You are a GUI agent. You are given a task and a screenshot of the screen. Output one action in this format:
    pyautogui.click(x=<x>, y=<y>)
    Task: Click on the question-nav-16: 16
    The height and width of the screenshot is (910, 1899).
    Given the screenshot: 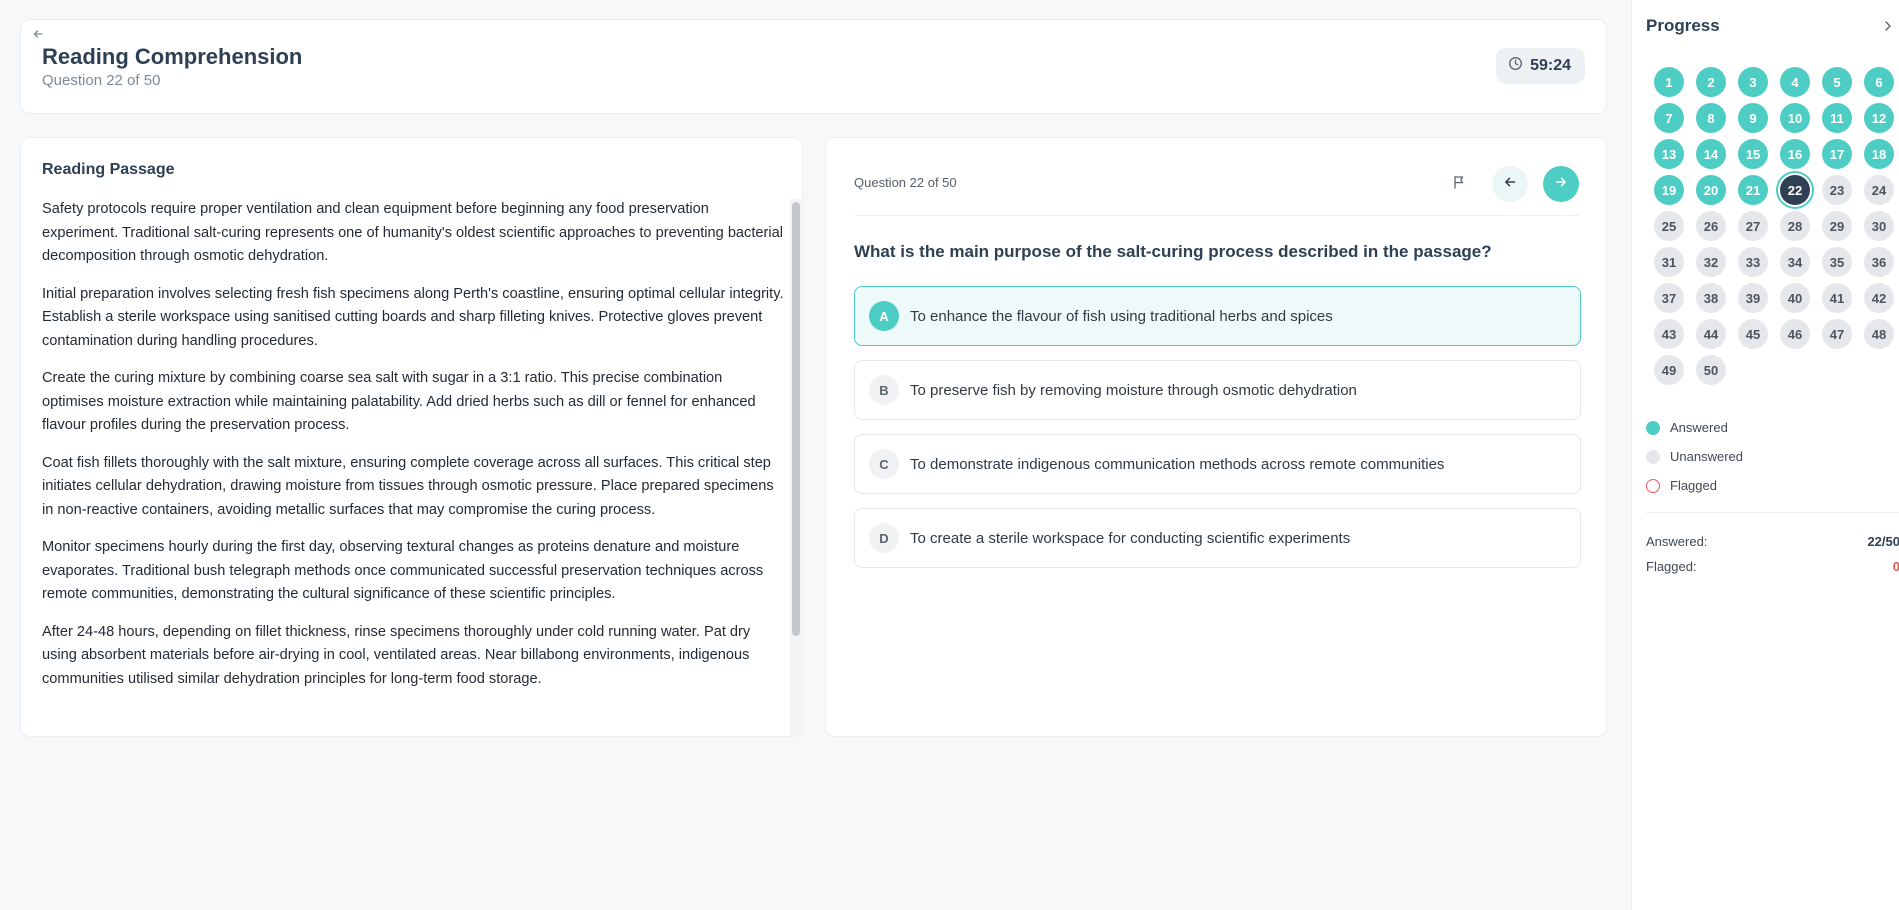 What is the action you would take?
    pyautogui.click(x=1795, y=154)
    